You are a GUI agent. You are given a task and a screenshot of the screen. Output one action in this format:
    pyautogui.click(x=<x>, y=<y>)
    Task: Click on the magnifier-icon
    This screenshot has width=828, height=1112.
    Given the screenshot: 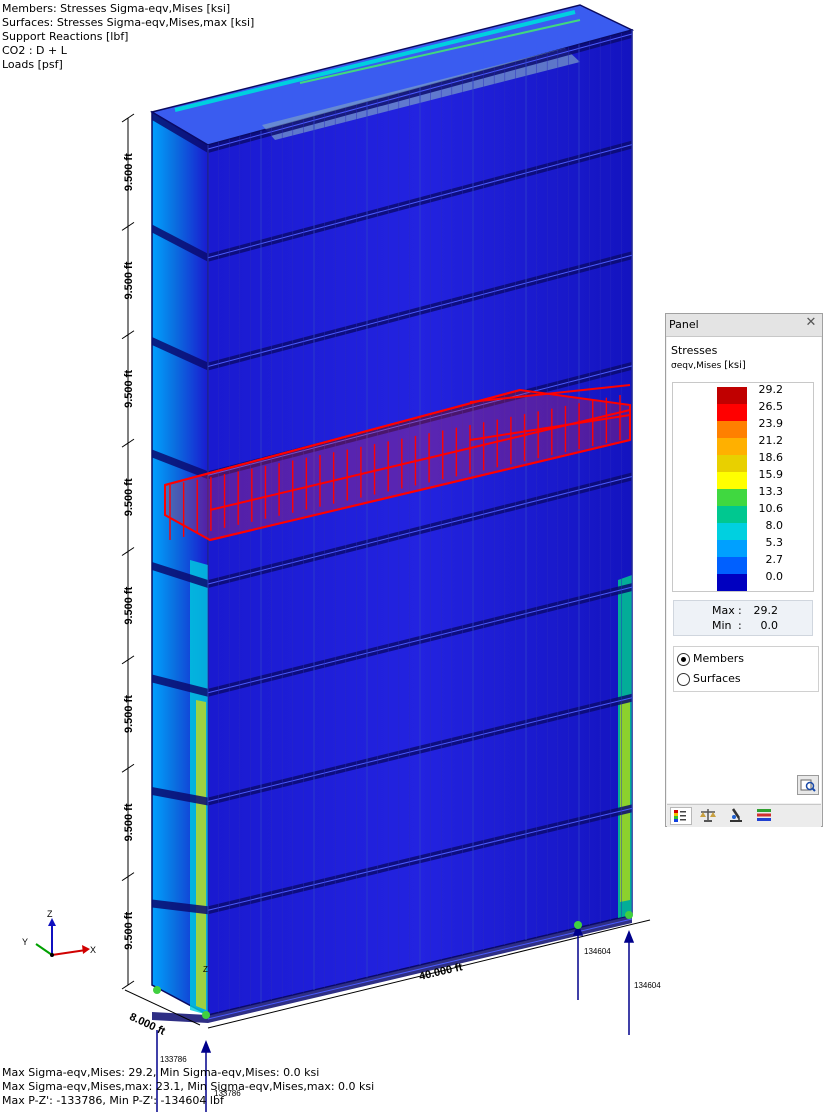 What is the action you would take?
    pyautogui.click(x=808, y=785)
    